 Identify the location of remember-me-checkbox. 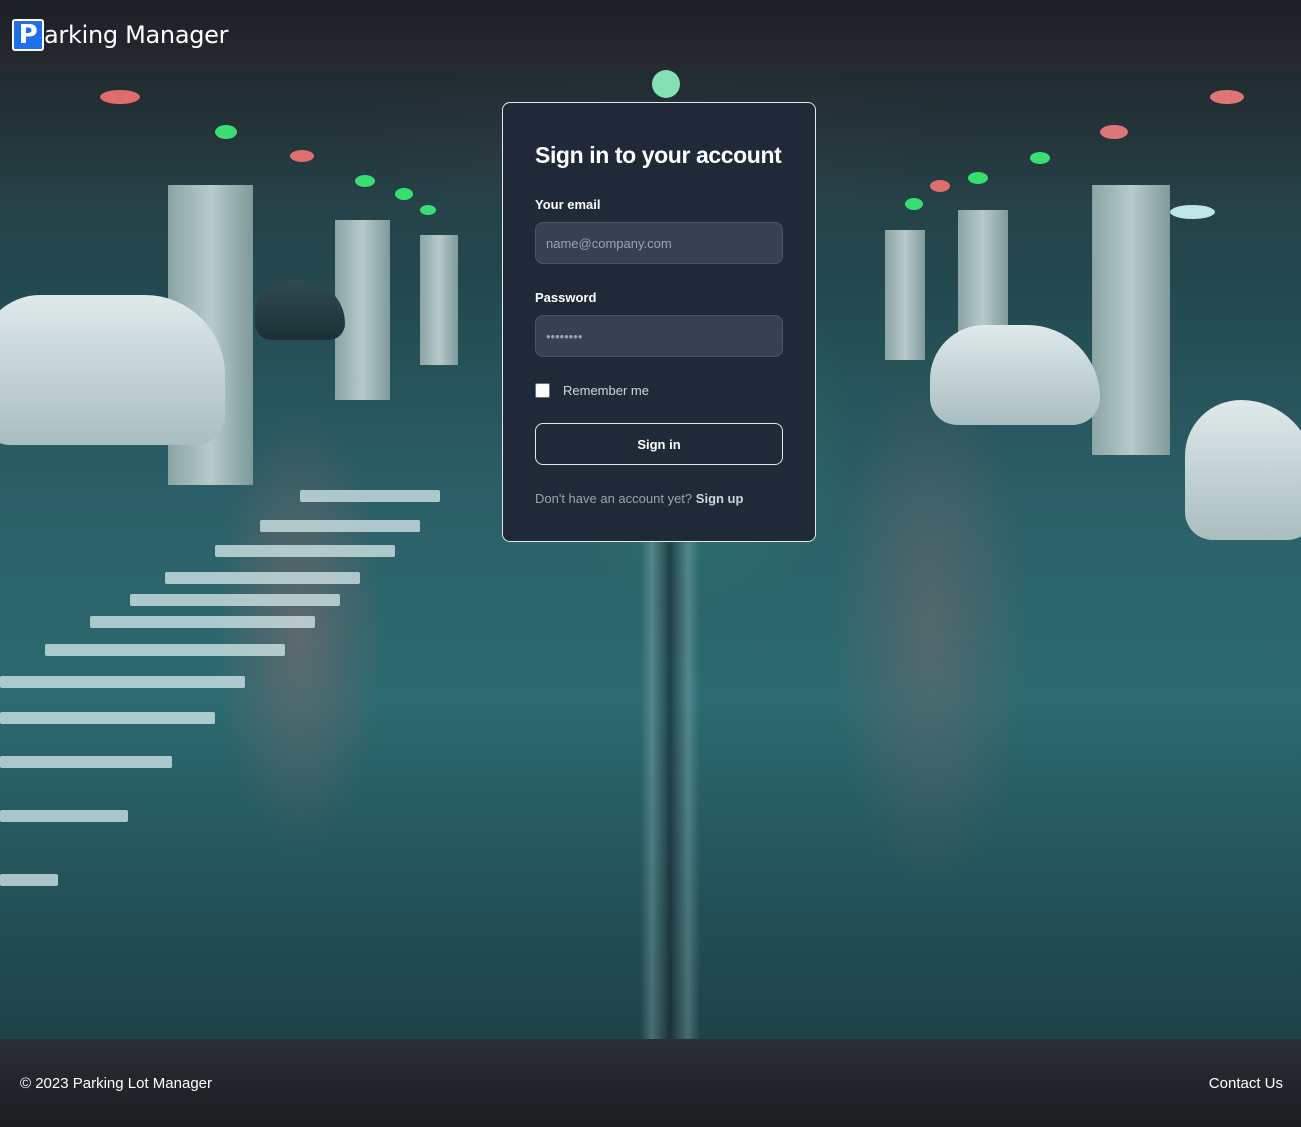
(542, 390).